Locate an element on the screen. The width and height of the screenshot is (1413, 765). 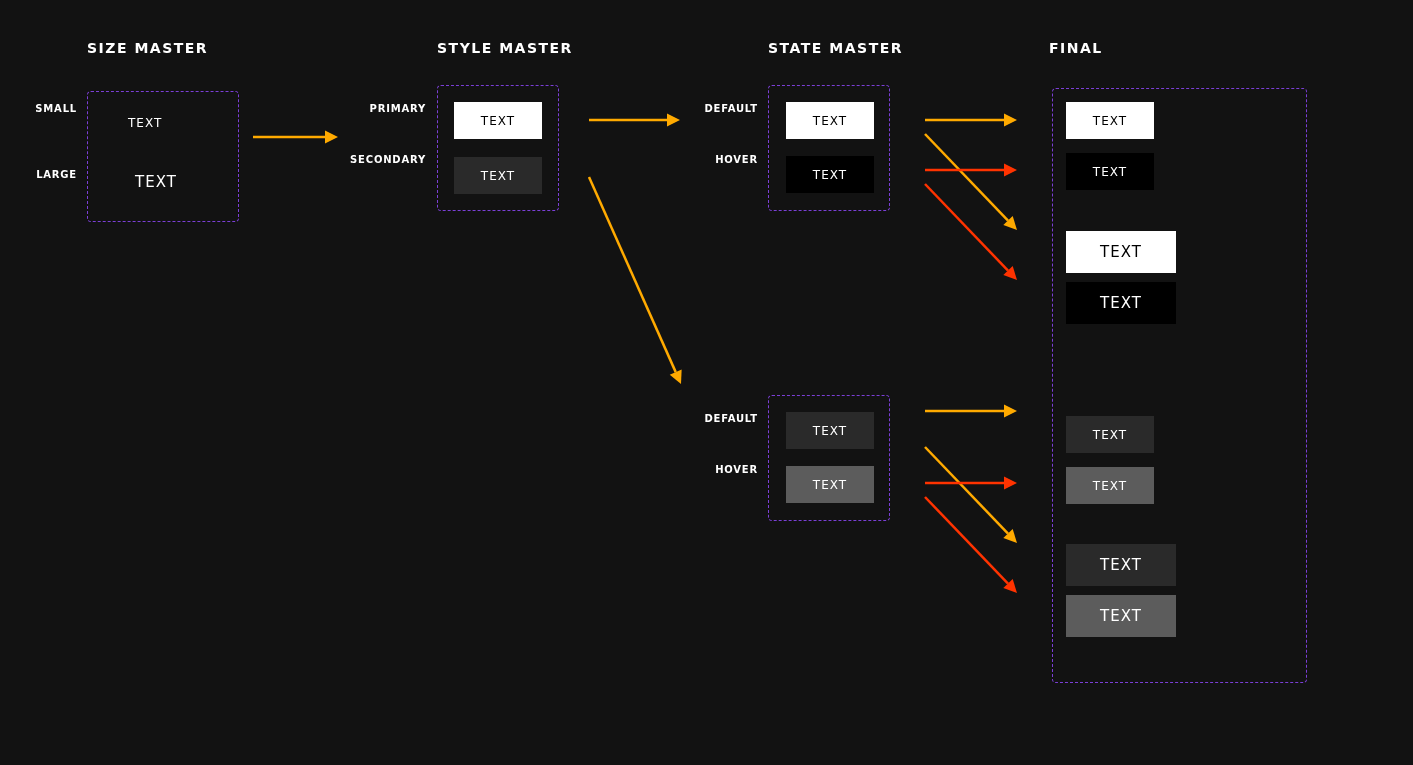
column-heading: SIZE MASTER is located at coordinates (148, 48).